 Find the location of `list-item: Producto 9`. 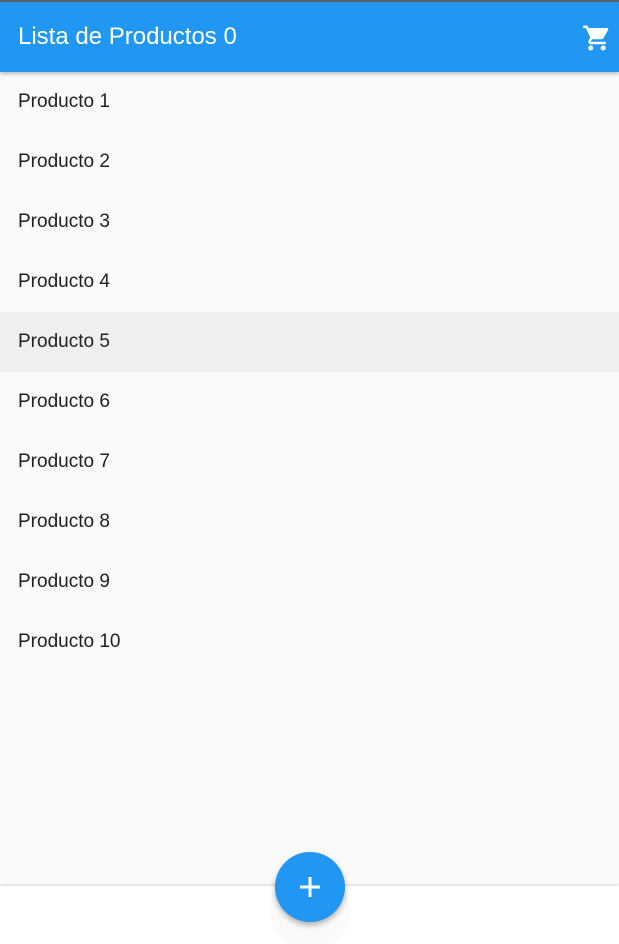

list-item: Producto 9 is located at coordinates (309, 582).